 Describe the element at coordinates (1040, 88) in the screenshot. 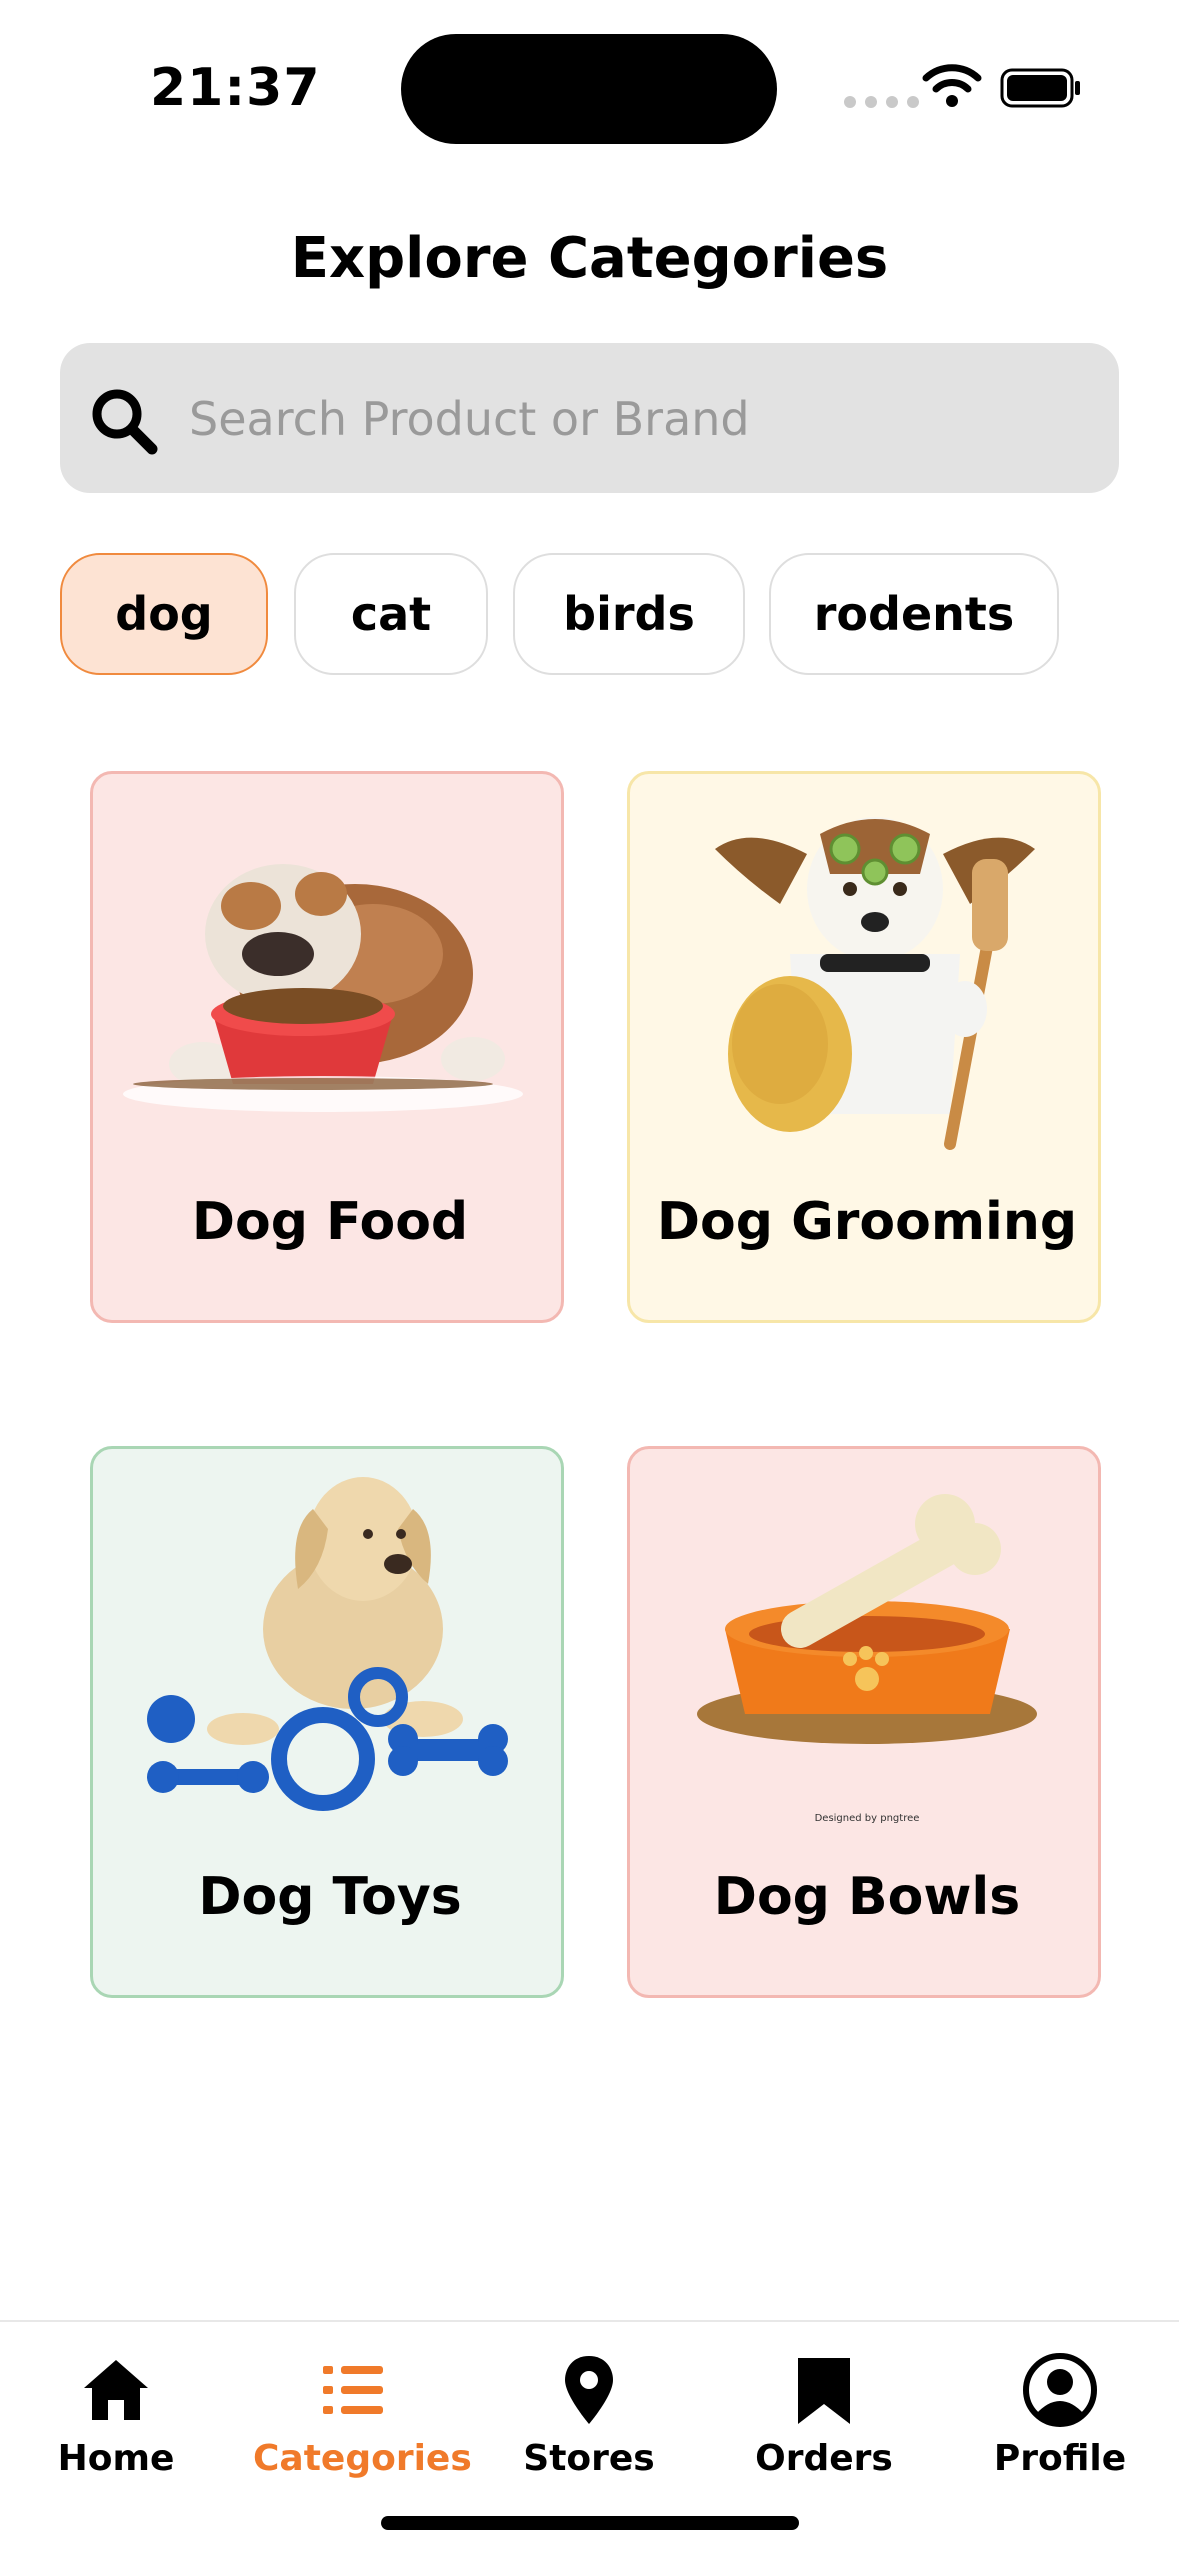

I see `battery-icon` at that location.